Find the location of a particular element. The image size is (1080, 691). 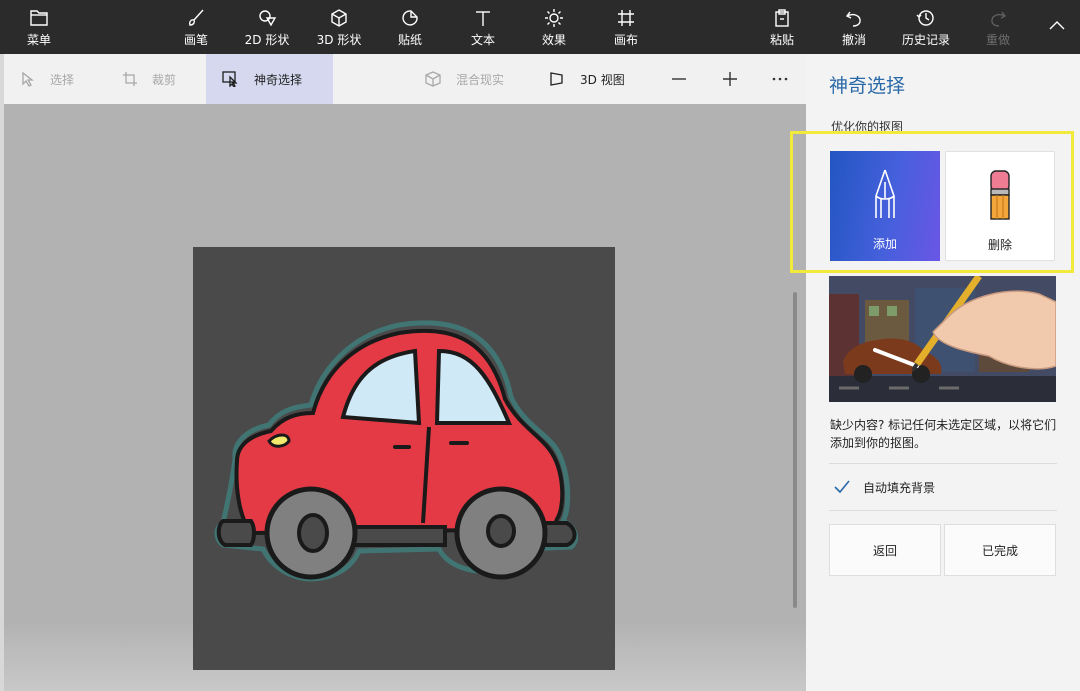

canvas-left-edge is located at coordinates (2, 372).